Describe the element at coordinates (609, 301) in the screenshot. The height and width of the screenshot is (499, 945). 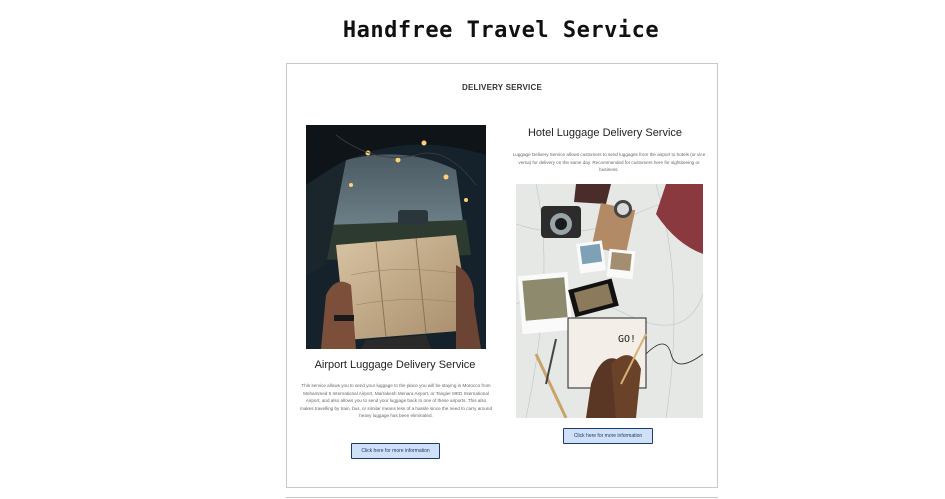
I see `travel-flatlay-photo: GO!` at that location.